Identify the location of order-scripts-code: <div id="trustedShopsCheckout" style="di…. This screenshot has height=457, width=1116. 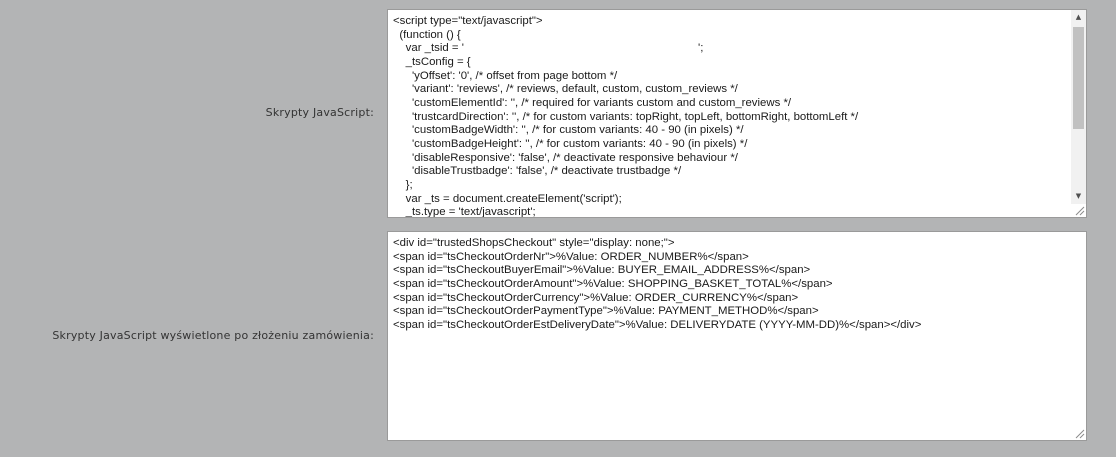
(737, 282).